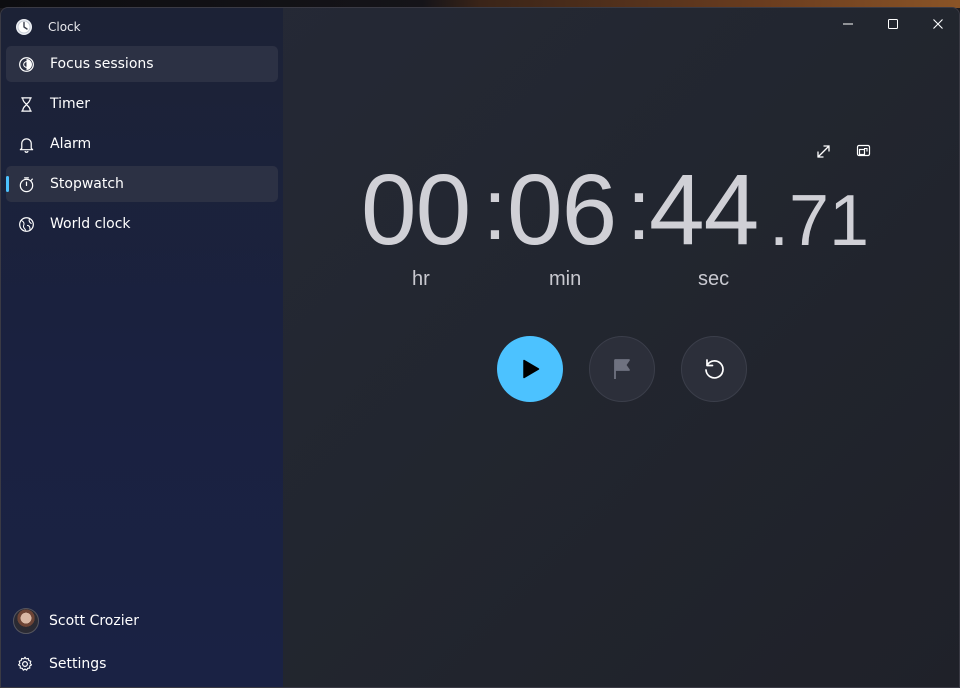 This screenshot has width=960, height=688. Describe the element at coordinates (7, 184) in the screenshot. I see `selection-indicator` at that location.